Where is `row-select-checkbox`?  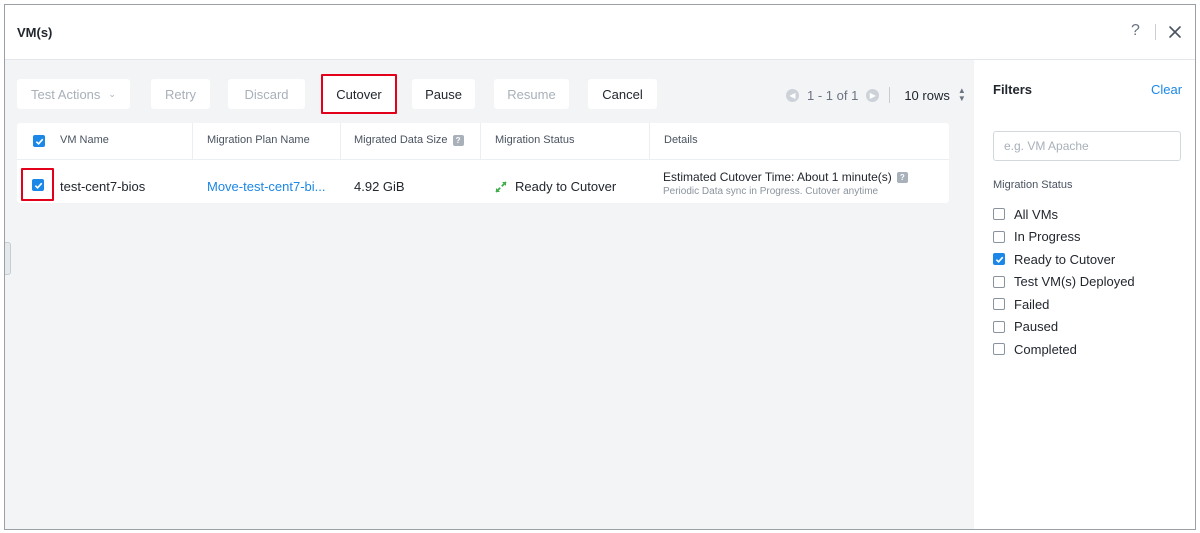 row-select-checkbox is located at coordinates (38, 185).